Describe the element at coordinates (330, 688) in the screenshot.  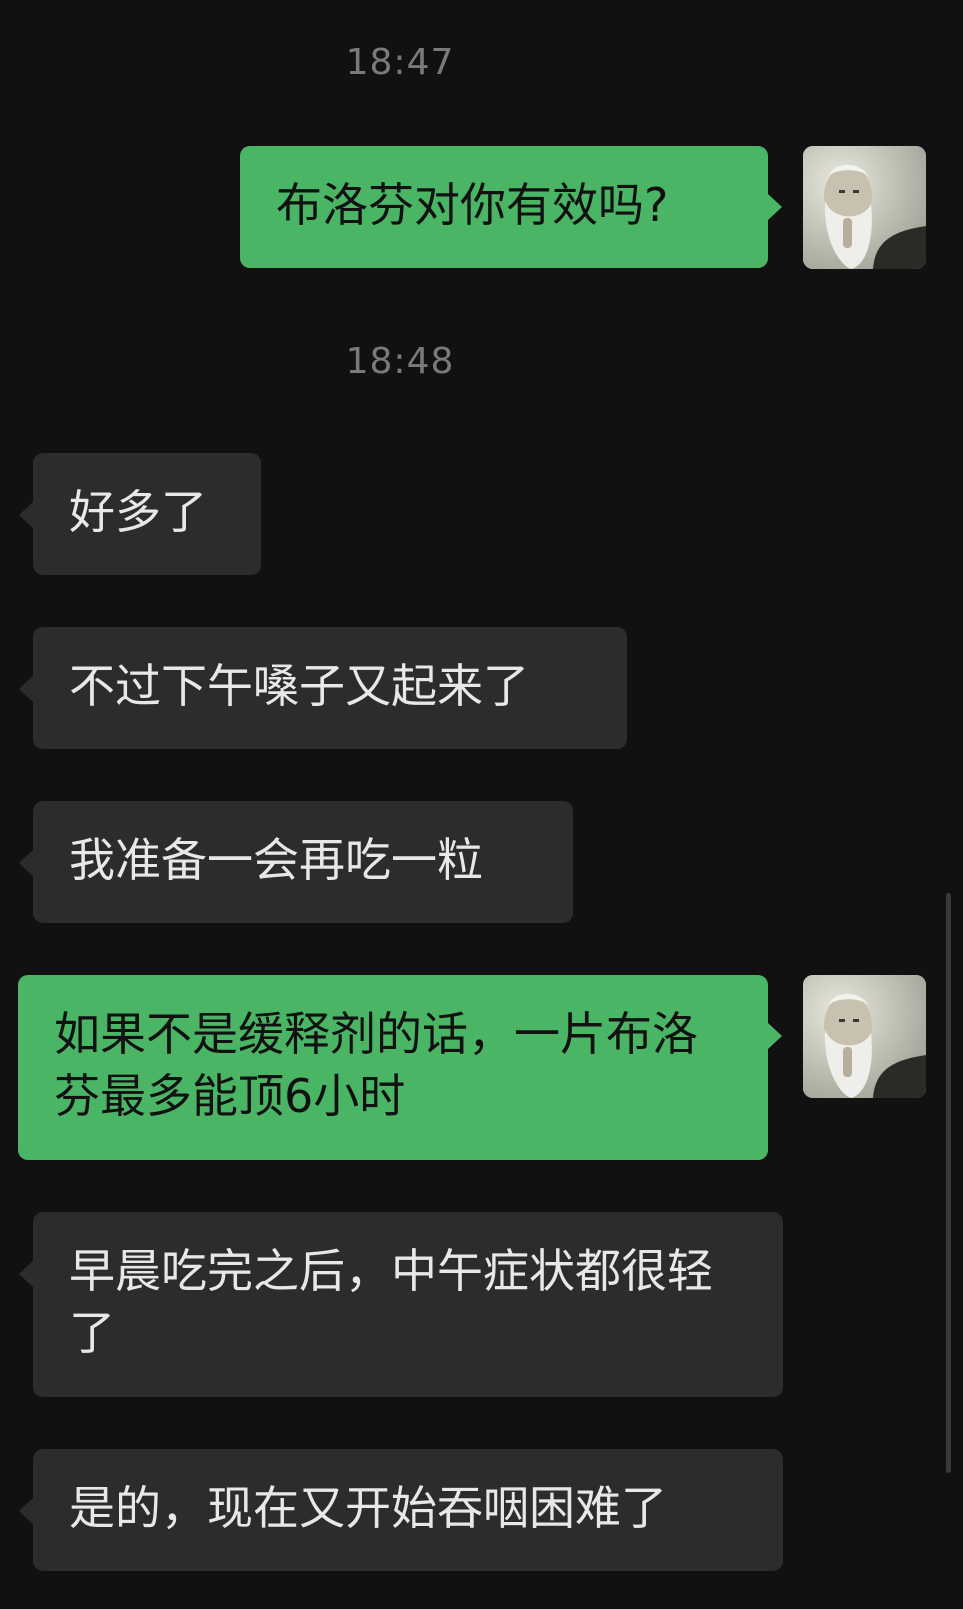
I see `message-bubble: 不过下午嗓子又起来了` at that location.